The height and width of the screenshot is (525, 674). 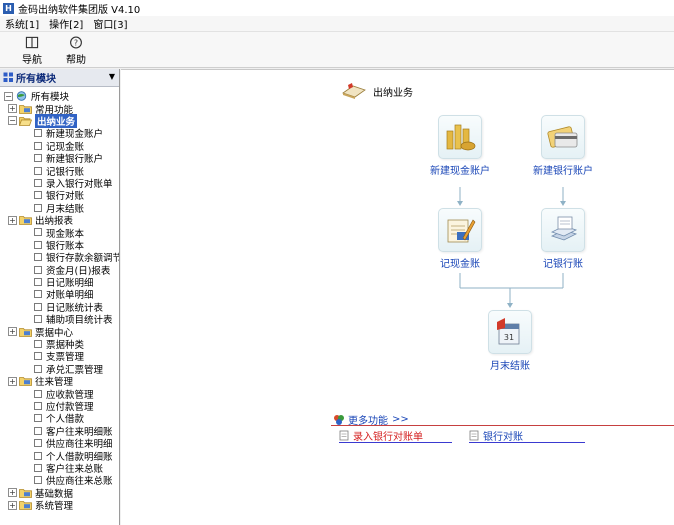 What do you see at coordinates (59, 158) in the screenshot?
I see `tree-item: 新建银行账户` at bounding box center [59, 158].